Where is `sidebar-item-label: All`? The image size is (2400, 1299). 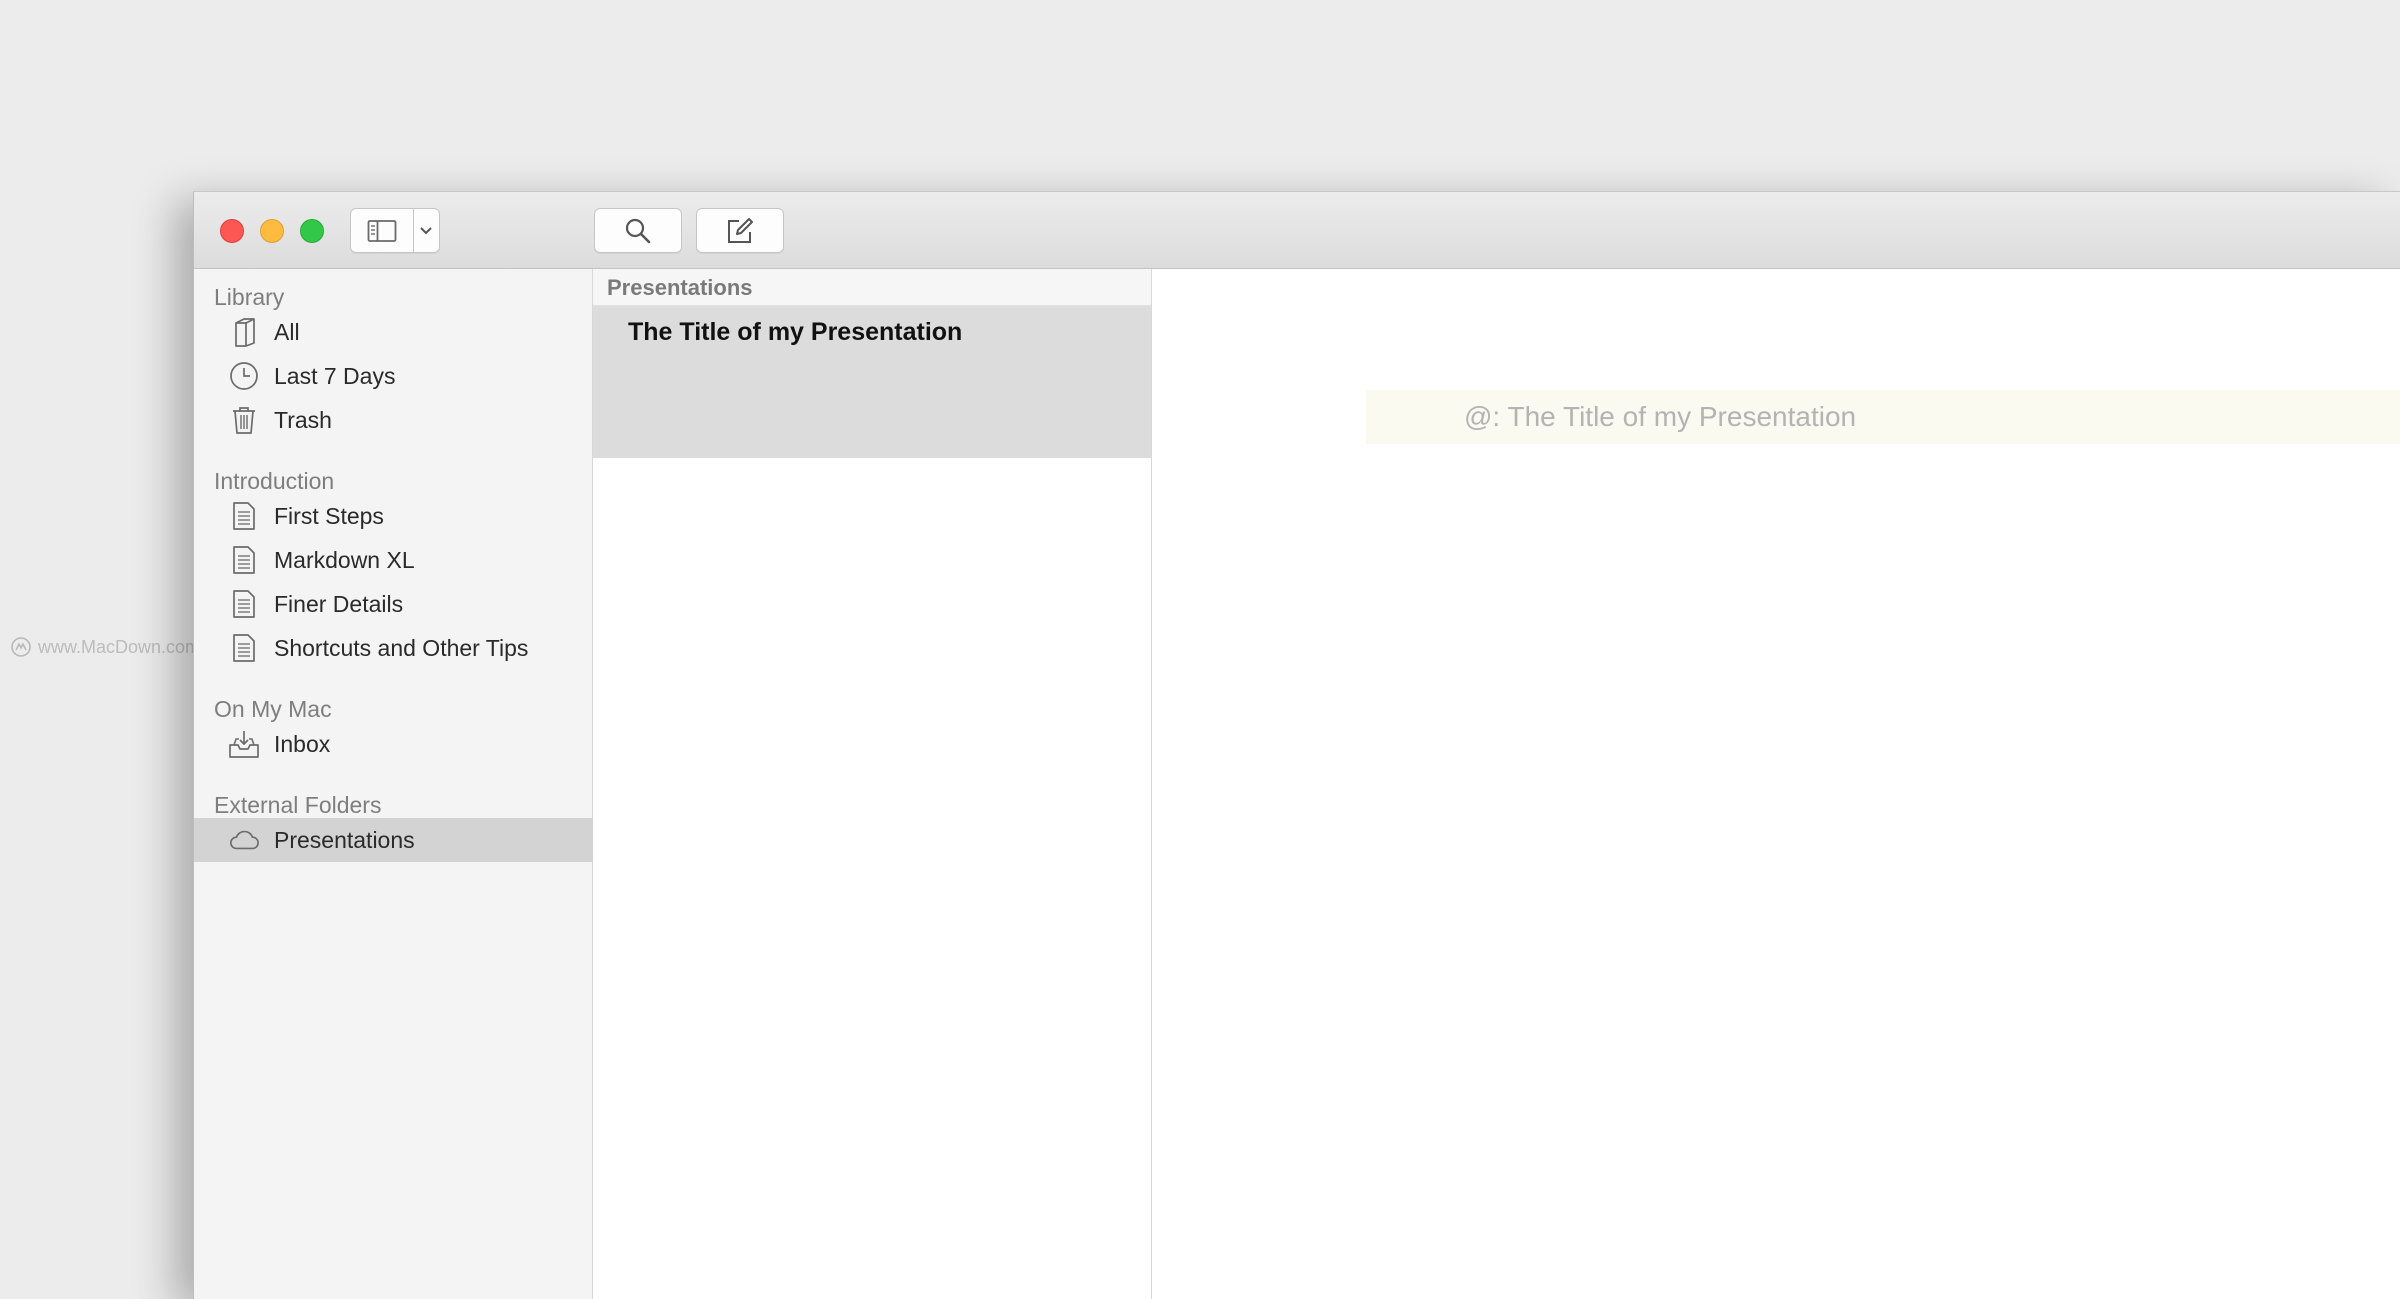
sidebar-item-label: All is located at coordinates (287, 331).